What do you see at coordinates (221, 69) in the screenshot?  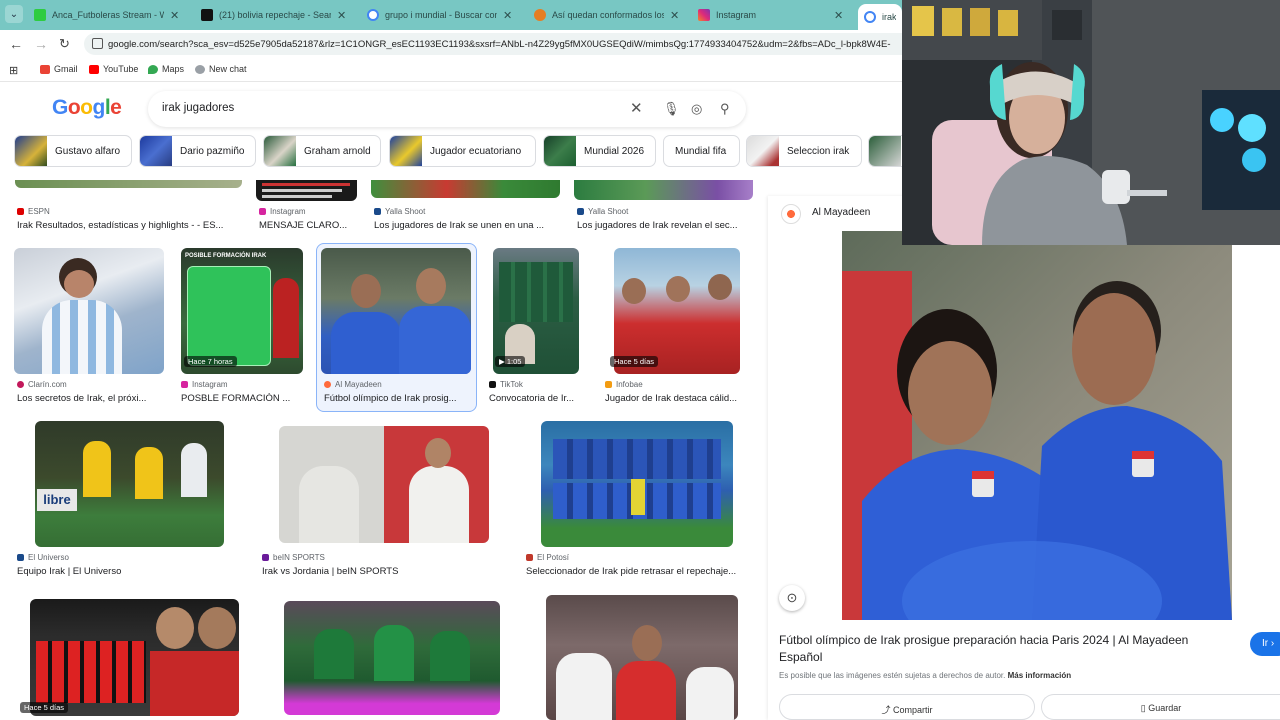 I see `bookmark-new-chat: New chat` at bounding box center [221, 69].